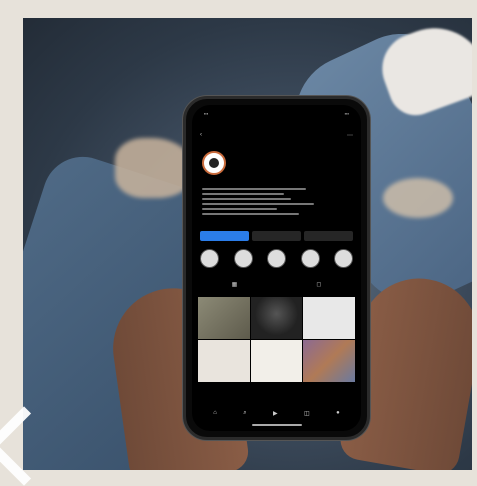 Image resolution: width=477 pixels, height=486 pixels. What do you see at coordinates (201, 135) in the screenshot?
I see `back-icon: ‹` at bounding box center [201, 135].